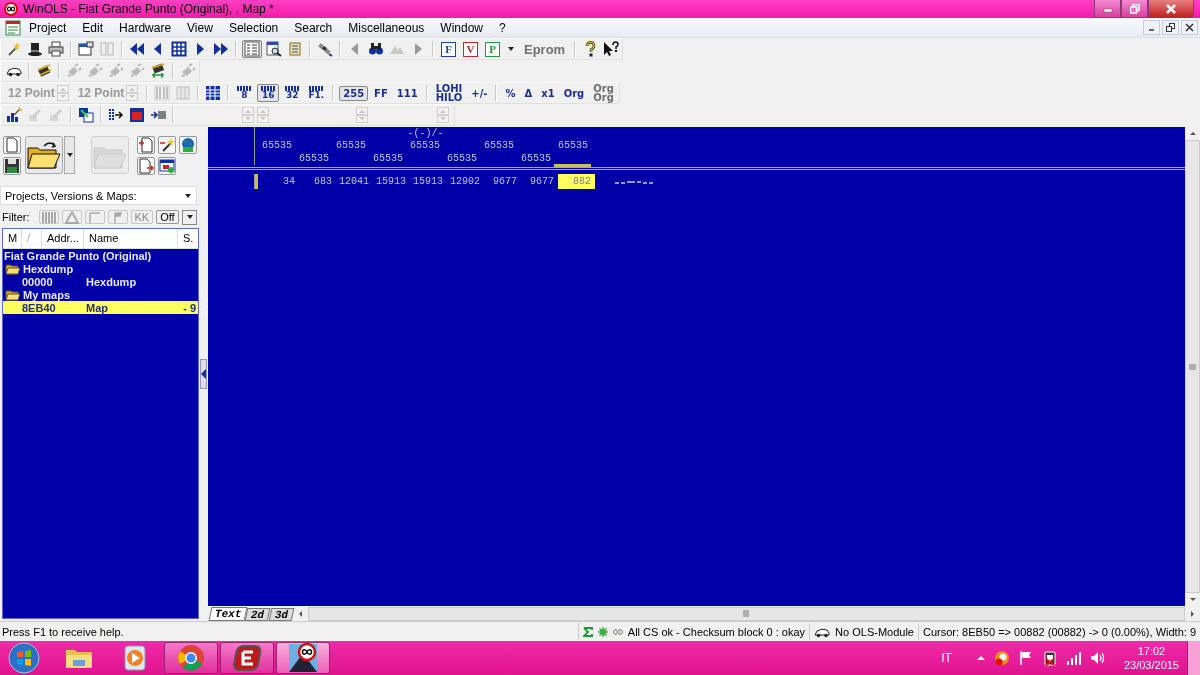 Image resolution: width=1200 pixels, height=675 pixels. I want to click on format-button: 111, so click(407, 93).